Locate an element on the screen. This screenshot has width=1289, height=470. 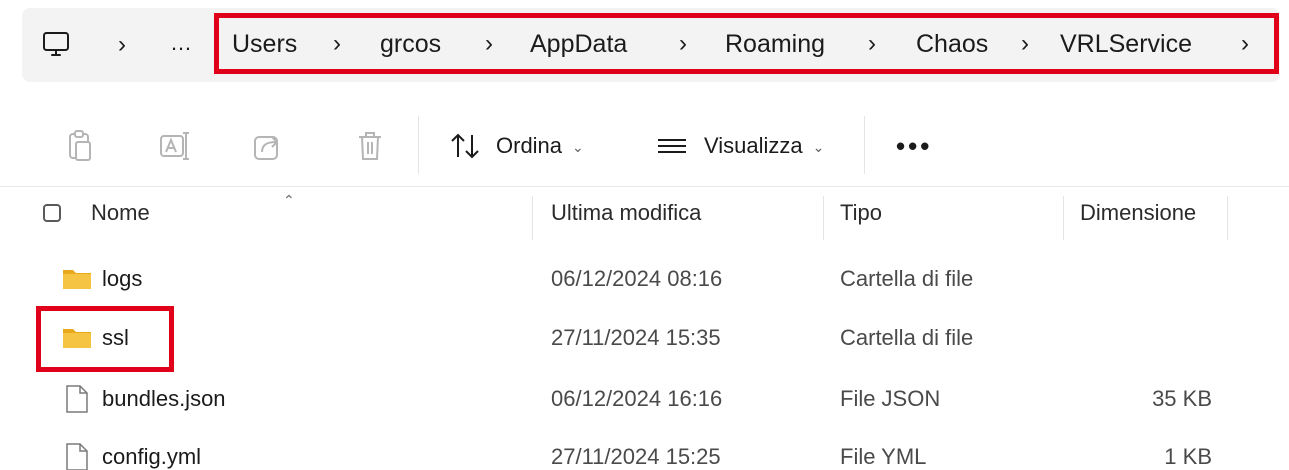
more-options-button: ••• is located at coordinates (914, 146).